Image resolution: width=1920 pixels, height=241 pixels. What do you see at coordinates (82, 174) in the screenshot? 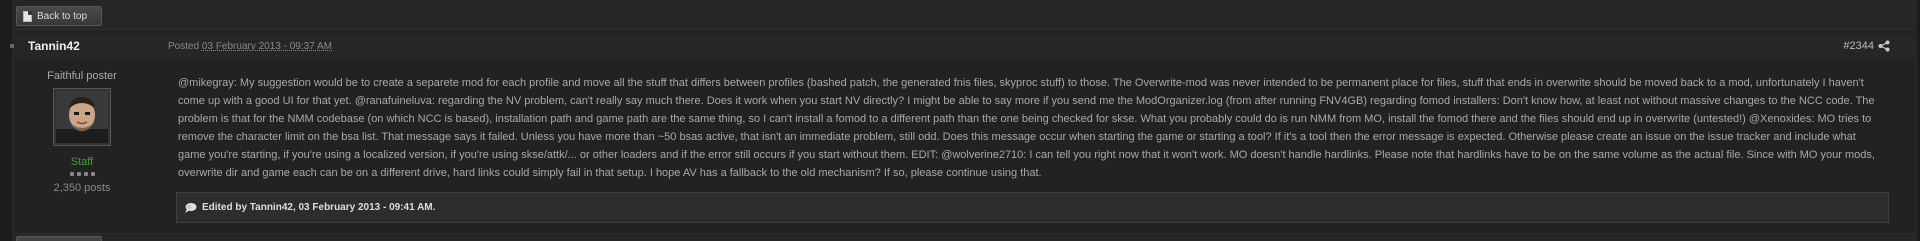
I see `rank-pips` at bounding box center [82, 174].